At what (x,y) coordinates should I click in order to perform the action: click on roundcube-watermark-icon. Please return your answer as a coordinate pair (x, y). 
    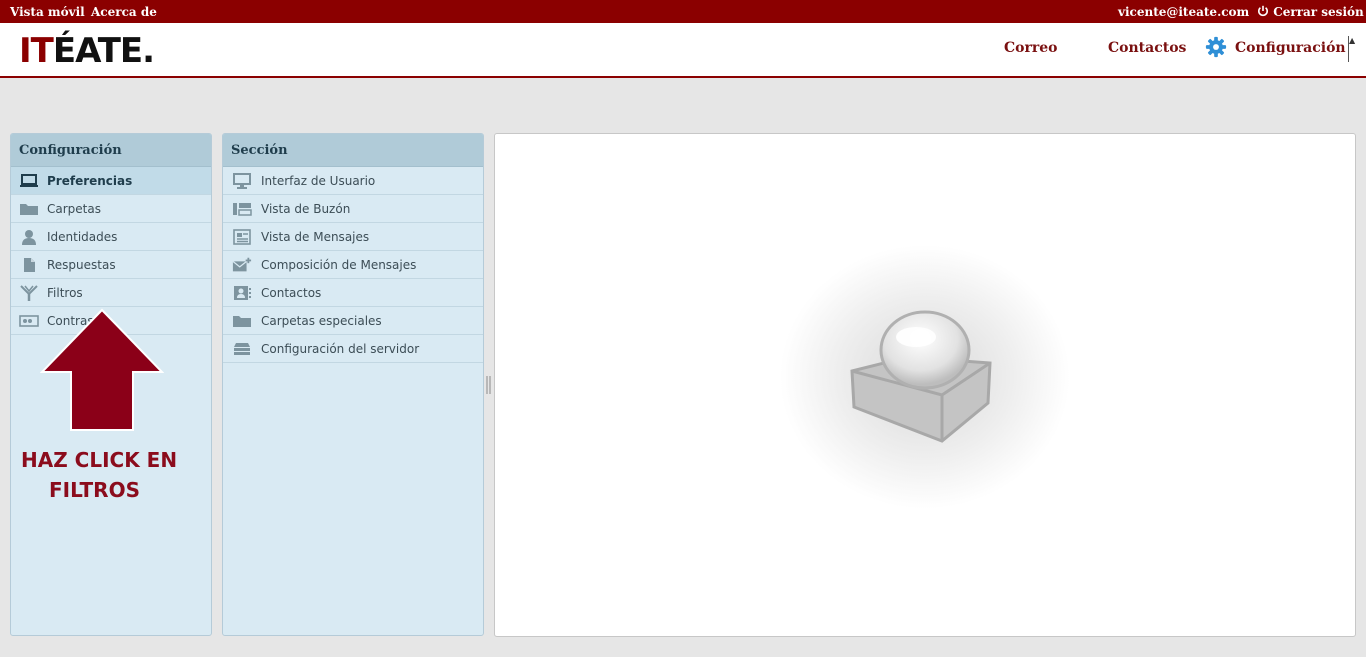
    Looking at the image, I should click on (925, 377).